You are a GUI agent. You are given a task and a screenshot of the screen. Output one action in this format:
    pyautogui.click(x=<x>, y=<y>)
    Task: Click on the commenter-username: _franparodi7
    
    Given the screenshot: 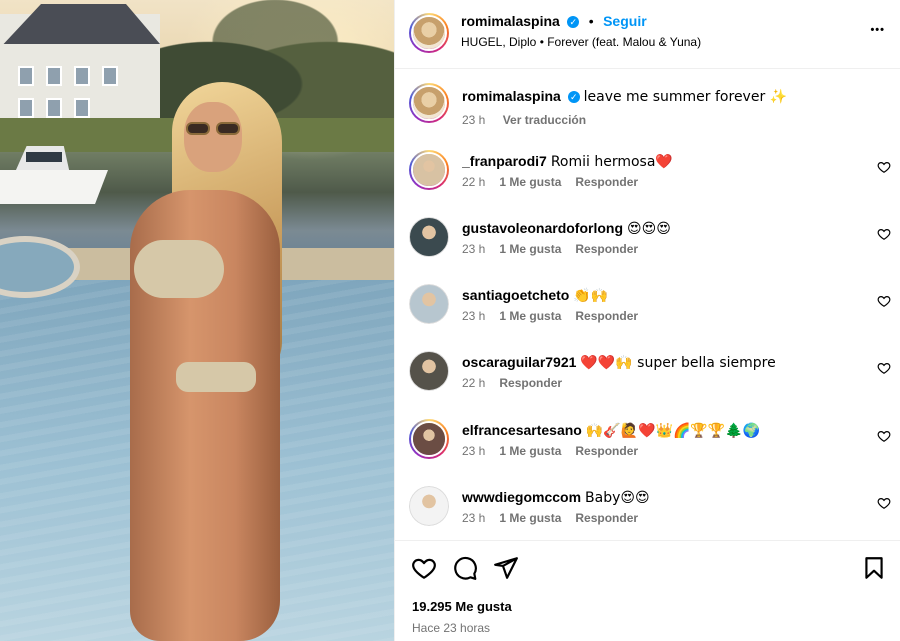 What is the action you would take?
    pyautogui.click(x=504, y=161)
    